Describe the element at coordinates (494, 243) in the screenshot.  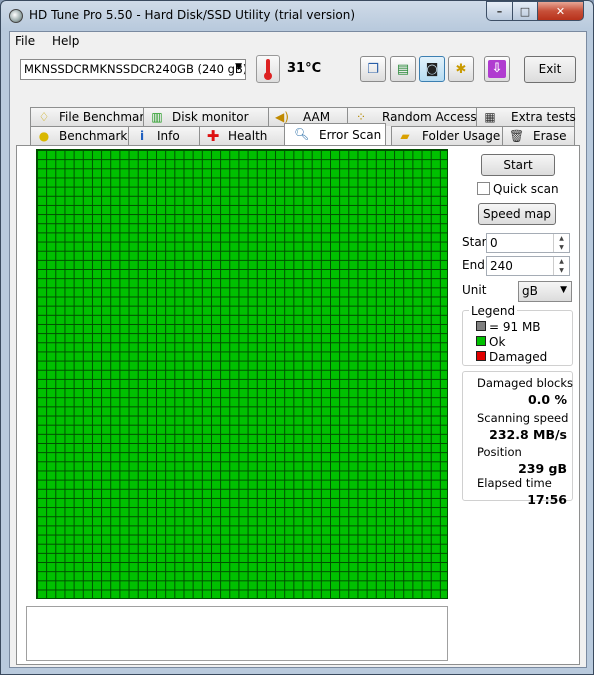
I see `start-value: 0` at that location.